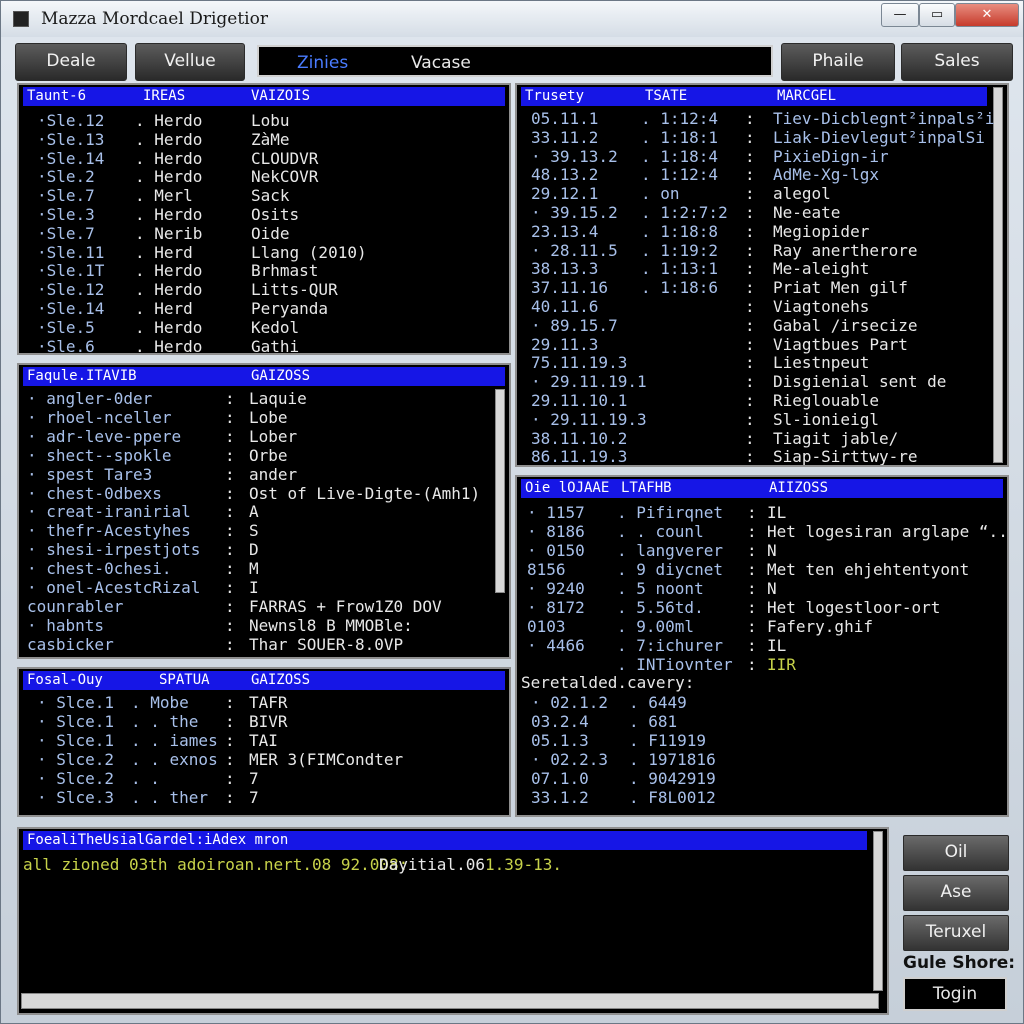  Describe the element at coordinates (264, 176) in the screenshot. I see `table-row: ·Sle.2 . Herdo NekCOVR` at that location.